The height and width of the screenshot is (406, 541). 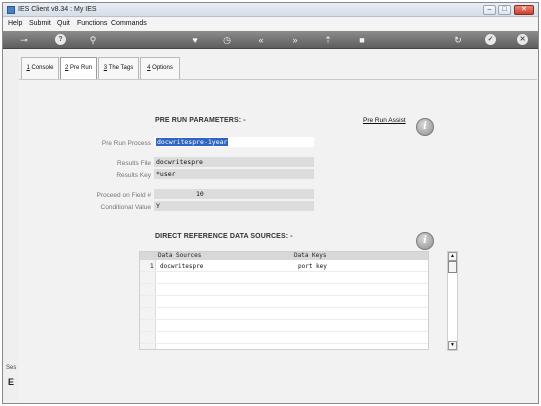 I want to click on help-icon: ?, so click(x=60, y=39).